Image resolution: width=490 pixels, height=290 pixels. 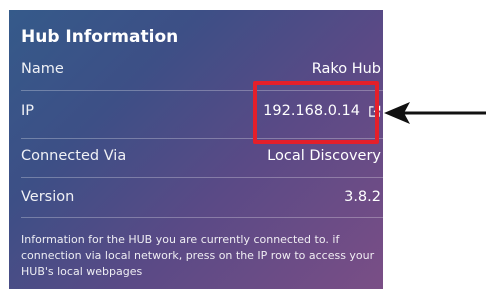 I want to click on row-version: Version 3.8.2, so click(x=201, y=197).